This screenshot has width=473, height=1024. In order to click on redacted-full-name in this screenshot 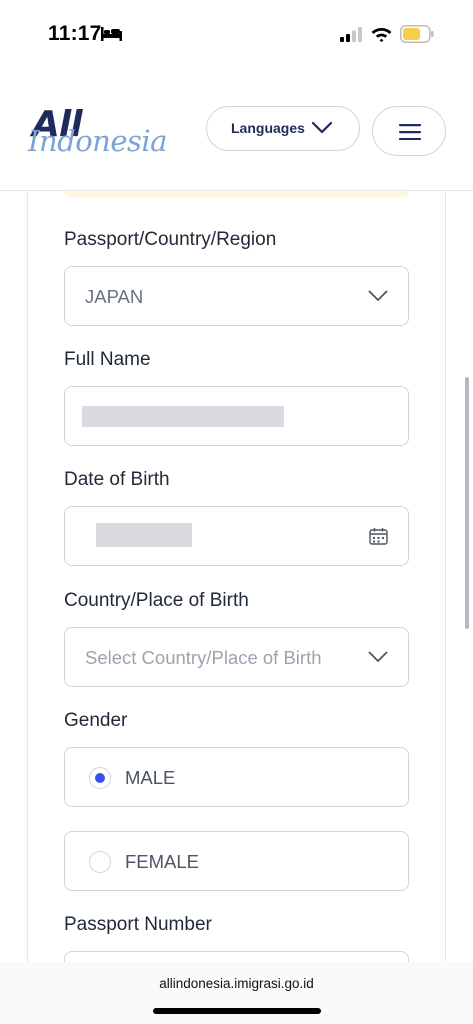, I will do `click(183, 416)`.